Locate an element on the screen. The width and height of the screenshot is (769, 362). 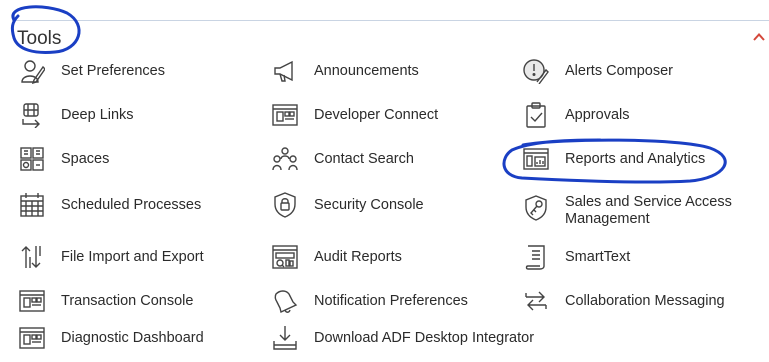
tool-developer-connect: Developer Connect is located at coordinates (355, 115).